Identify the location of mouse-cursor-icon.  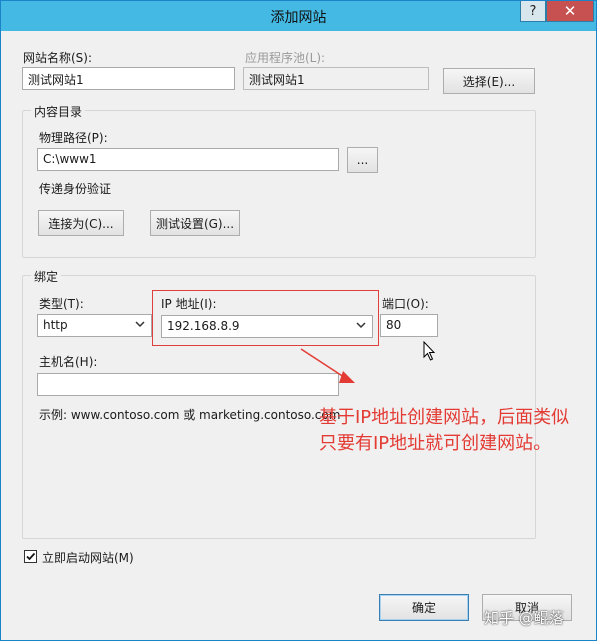
(429, 351).